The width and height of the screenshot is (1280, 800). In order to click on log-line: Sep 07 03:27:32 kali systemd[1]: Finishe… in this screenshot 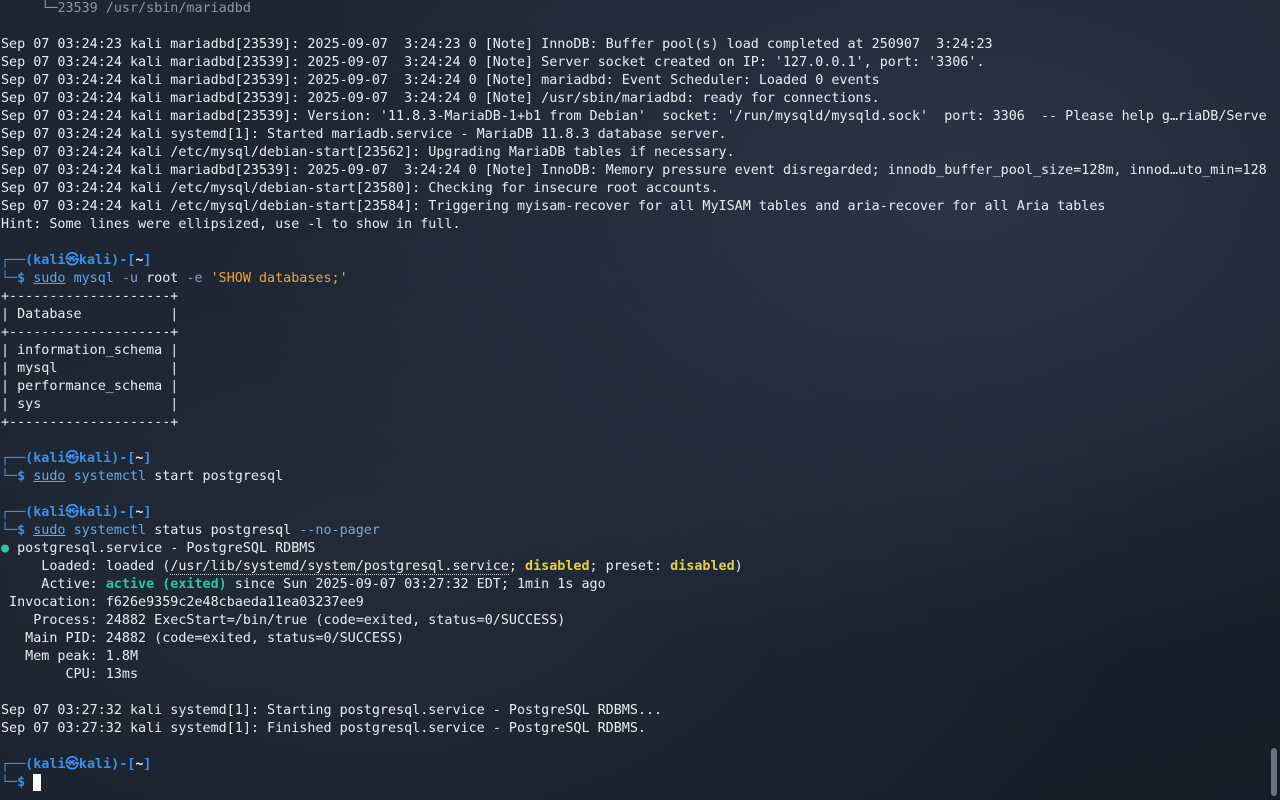, I will do `click(323, 728)`.